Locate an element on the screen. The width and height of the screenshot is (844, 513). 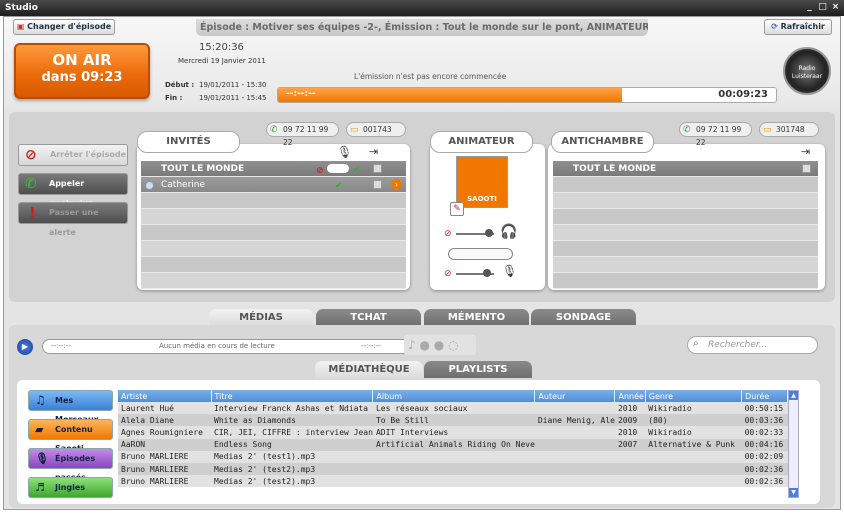
end-value: 19/01/2011 - 15:45 is located at coordinates (233, 98).